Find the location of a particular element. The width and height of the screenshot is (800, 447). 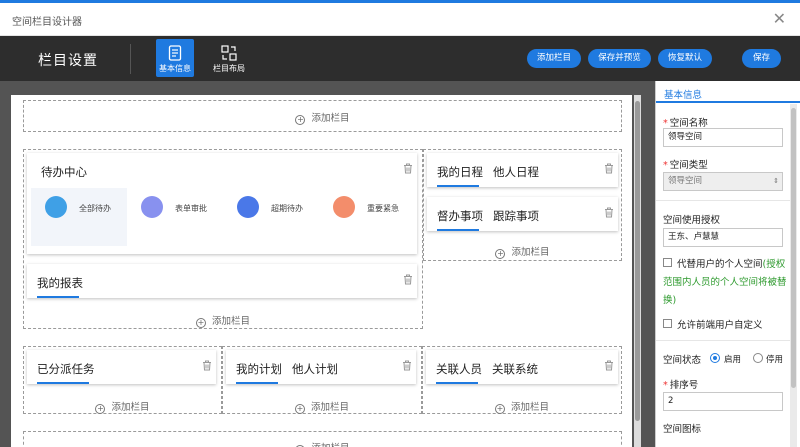

add-column-zone-b1: + 添加栏目 is located at coordinates (122, 406).